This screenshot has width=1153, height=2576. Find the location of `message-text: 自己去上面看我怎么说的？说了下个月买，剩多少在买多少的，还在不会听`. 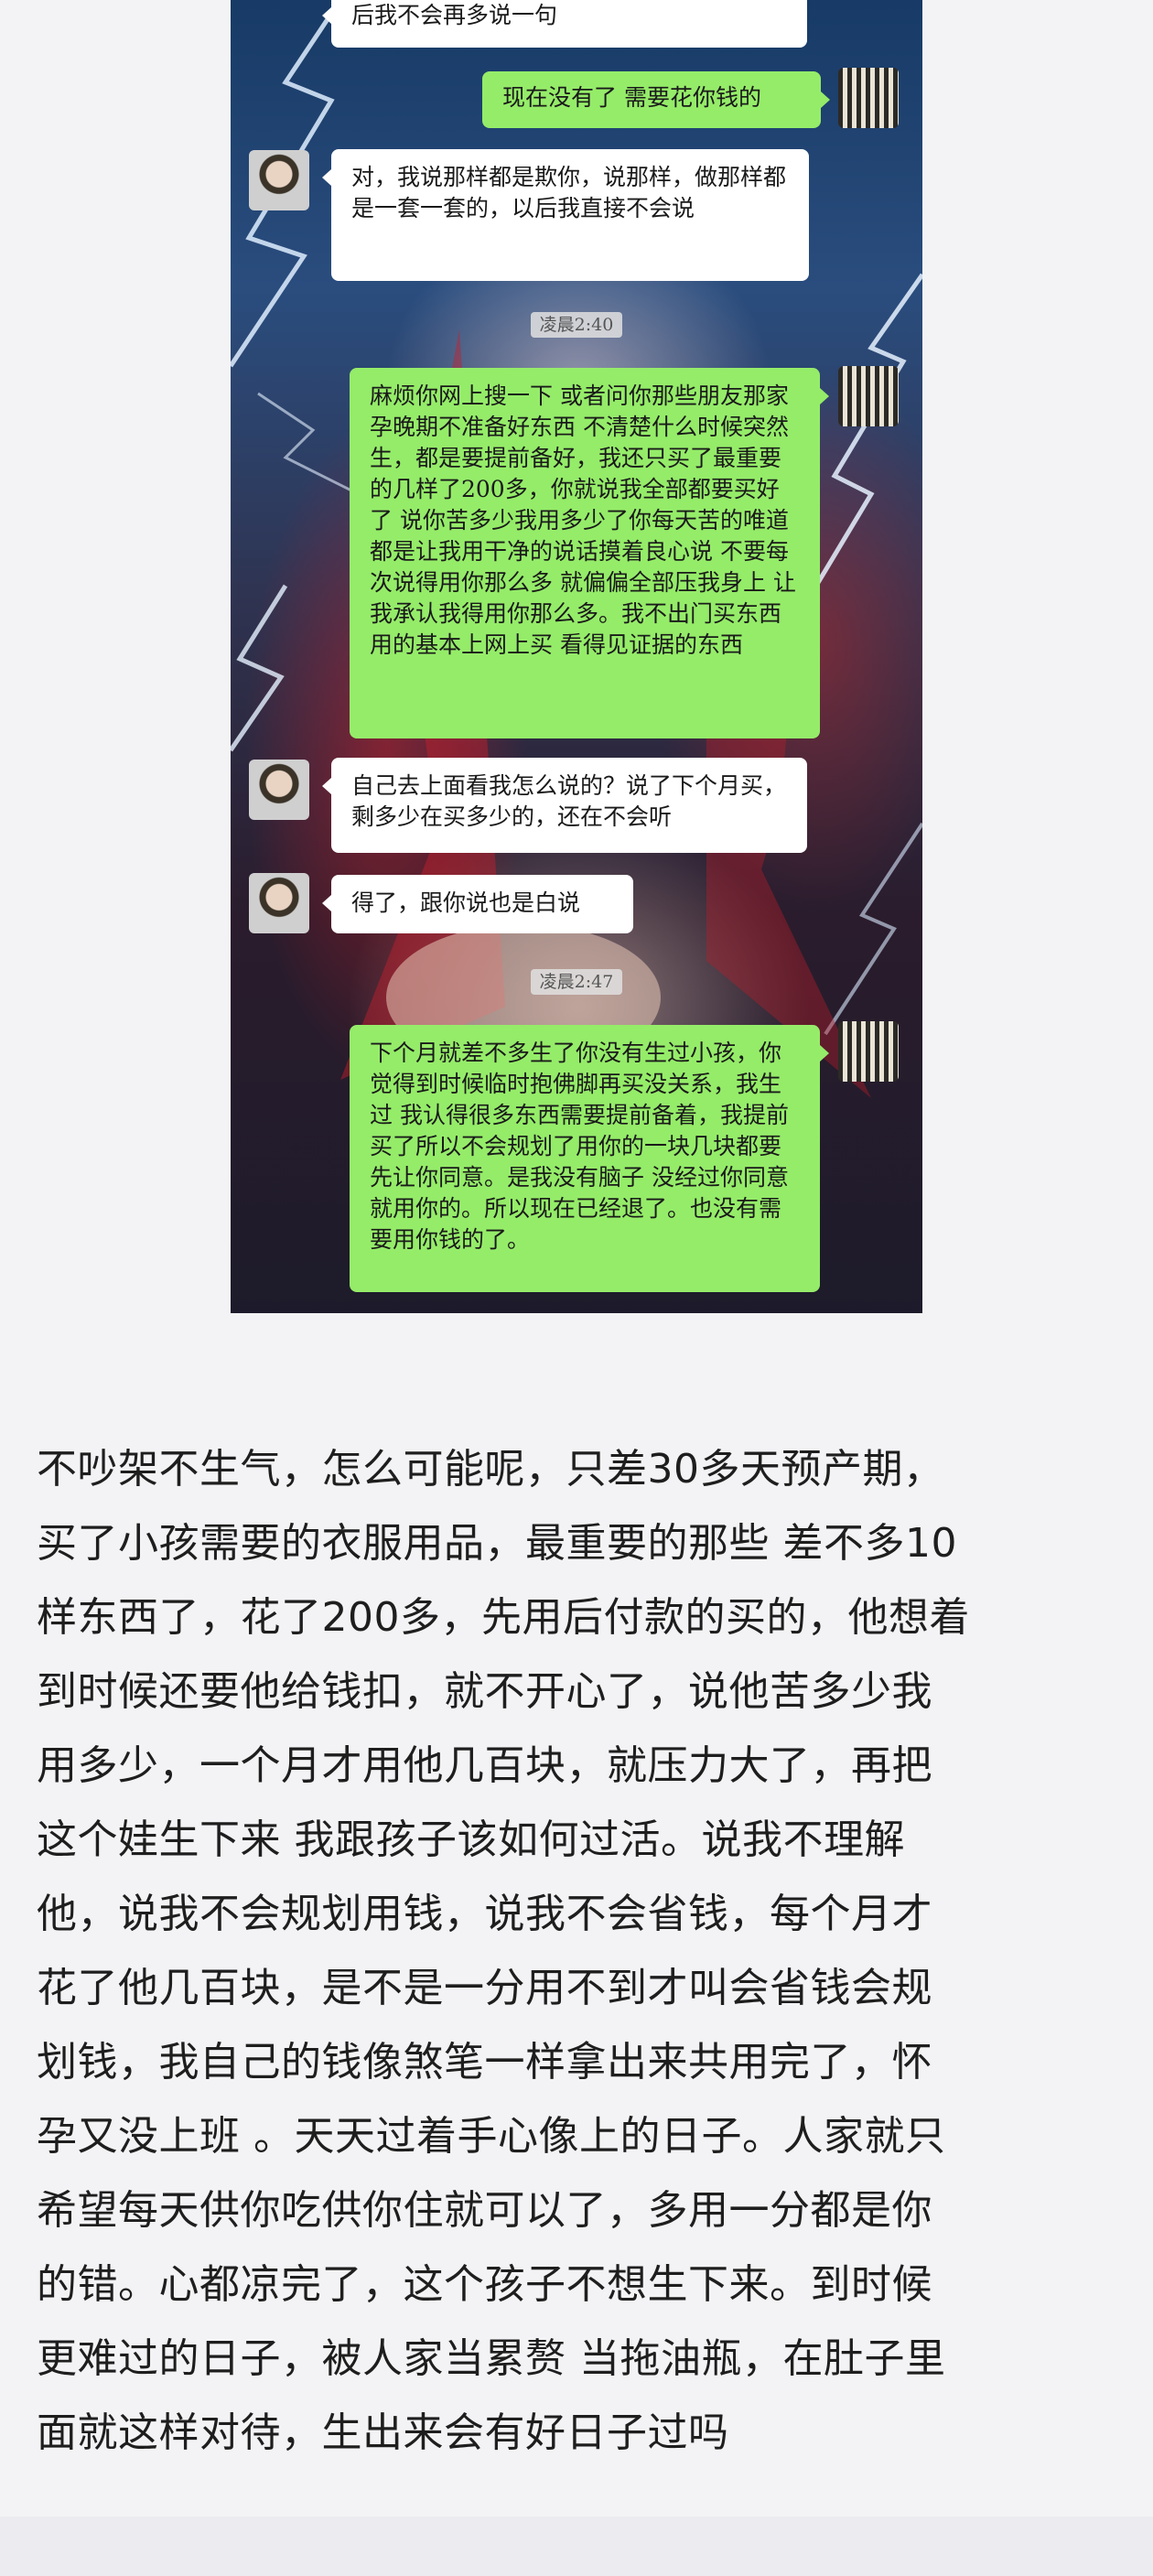

message-text: 自己去上面看我怎么说的？说了下个月买，剩多少在买多少的，还在不会听 is located at coordinates (569, 801).